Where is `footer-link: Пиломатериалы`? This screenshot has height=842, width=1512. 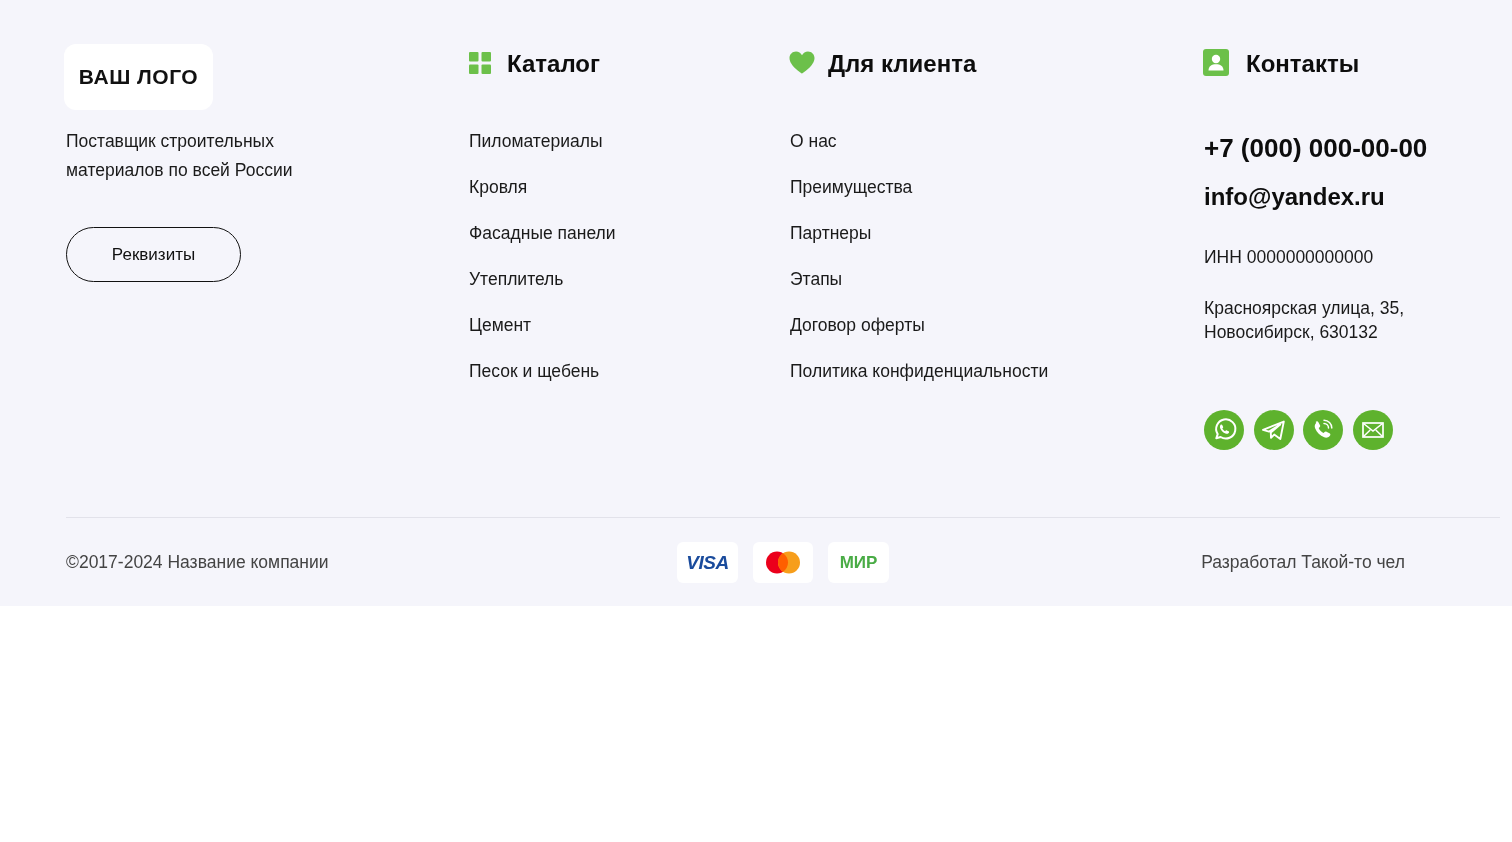 footer-link: Пиломатериалы is located at coordinates (536, 141).